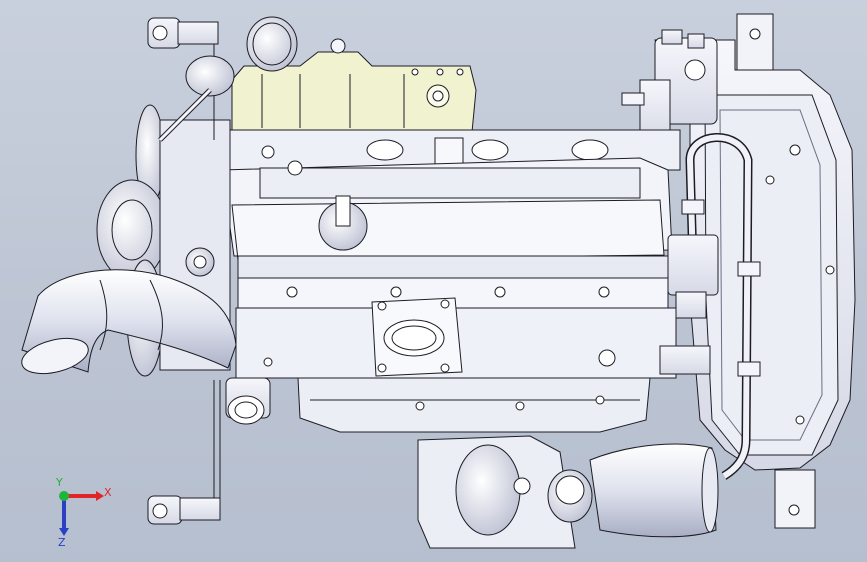 This screenshot has width=867, height=562. Describe the element at coordinates (184, 452) in the screenshot. I see `lifting-eye-bottom` at that location.